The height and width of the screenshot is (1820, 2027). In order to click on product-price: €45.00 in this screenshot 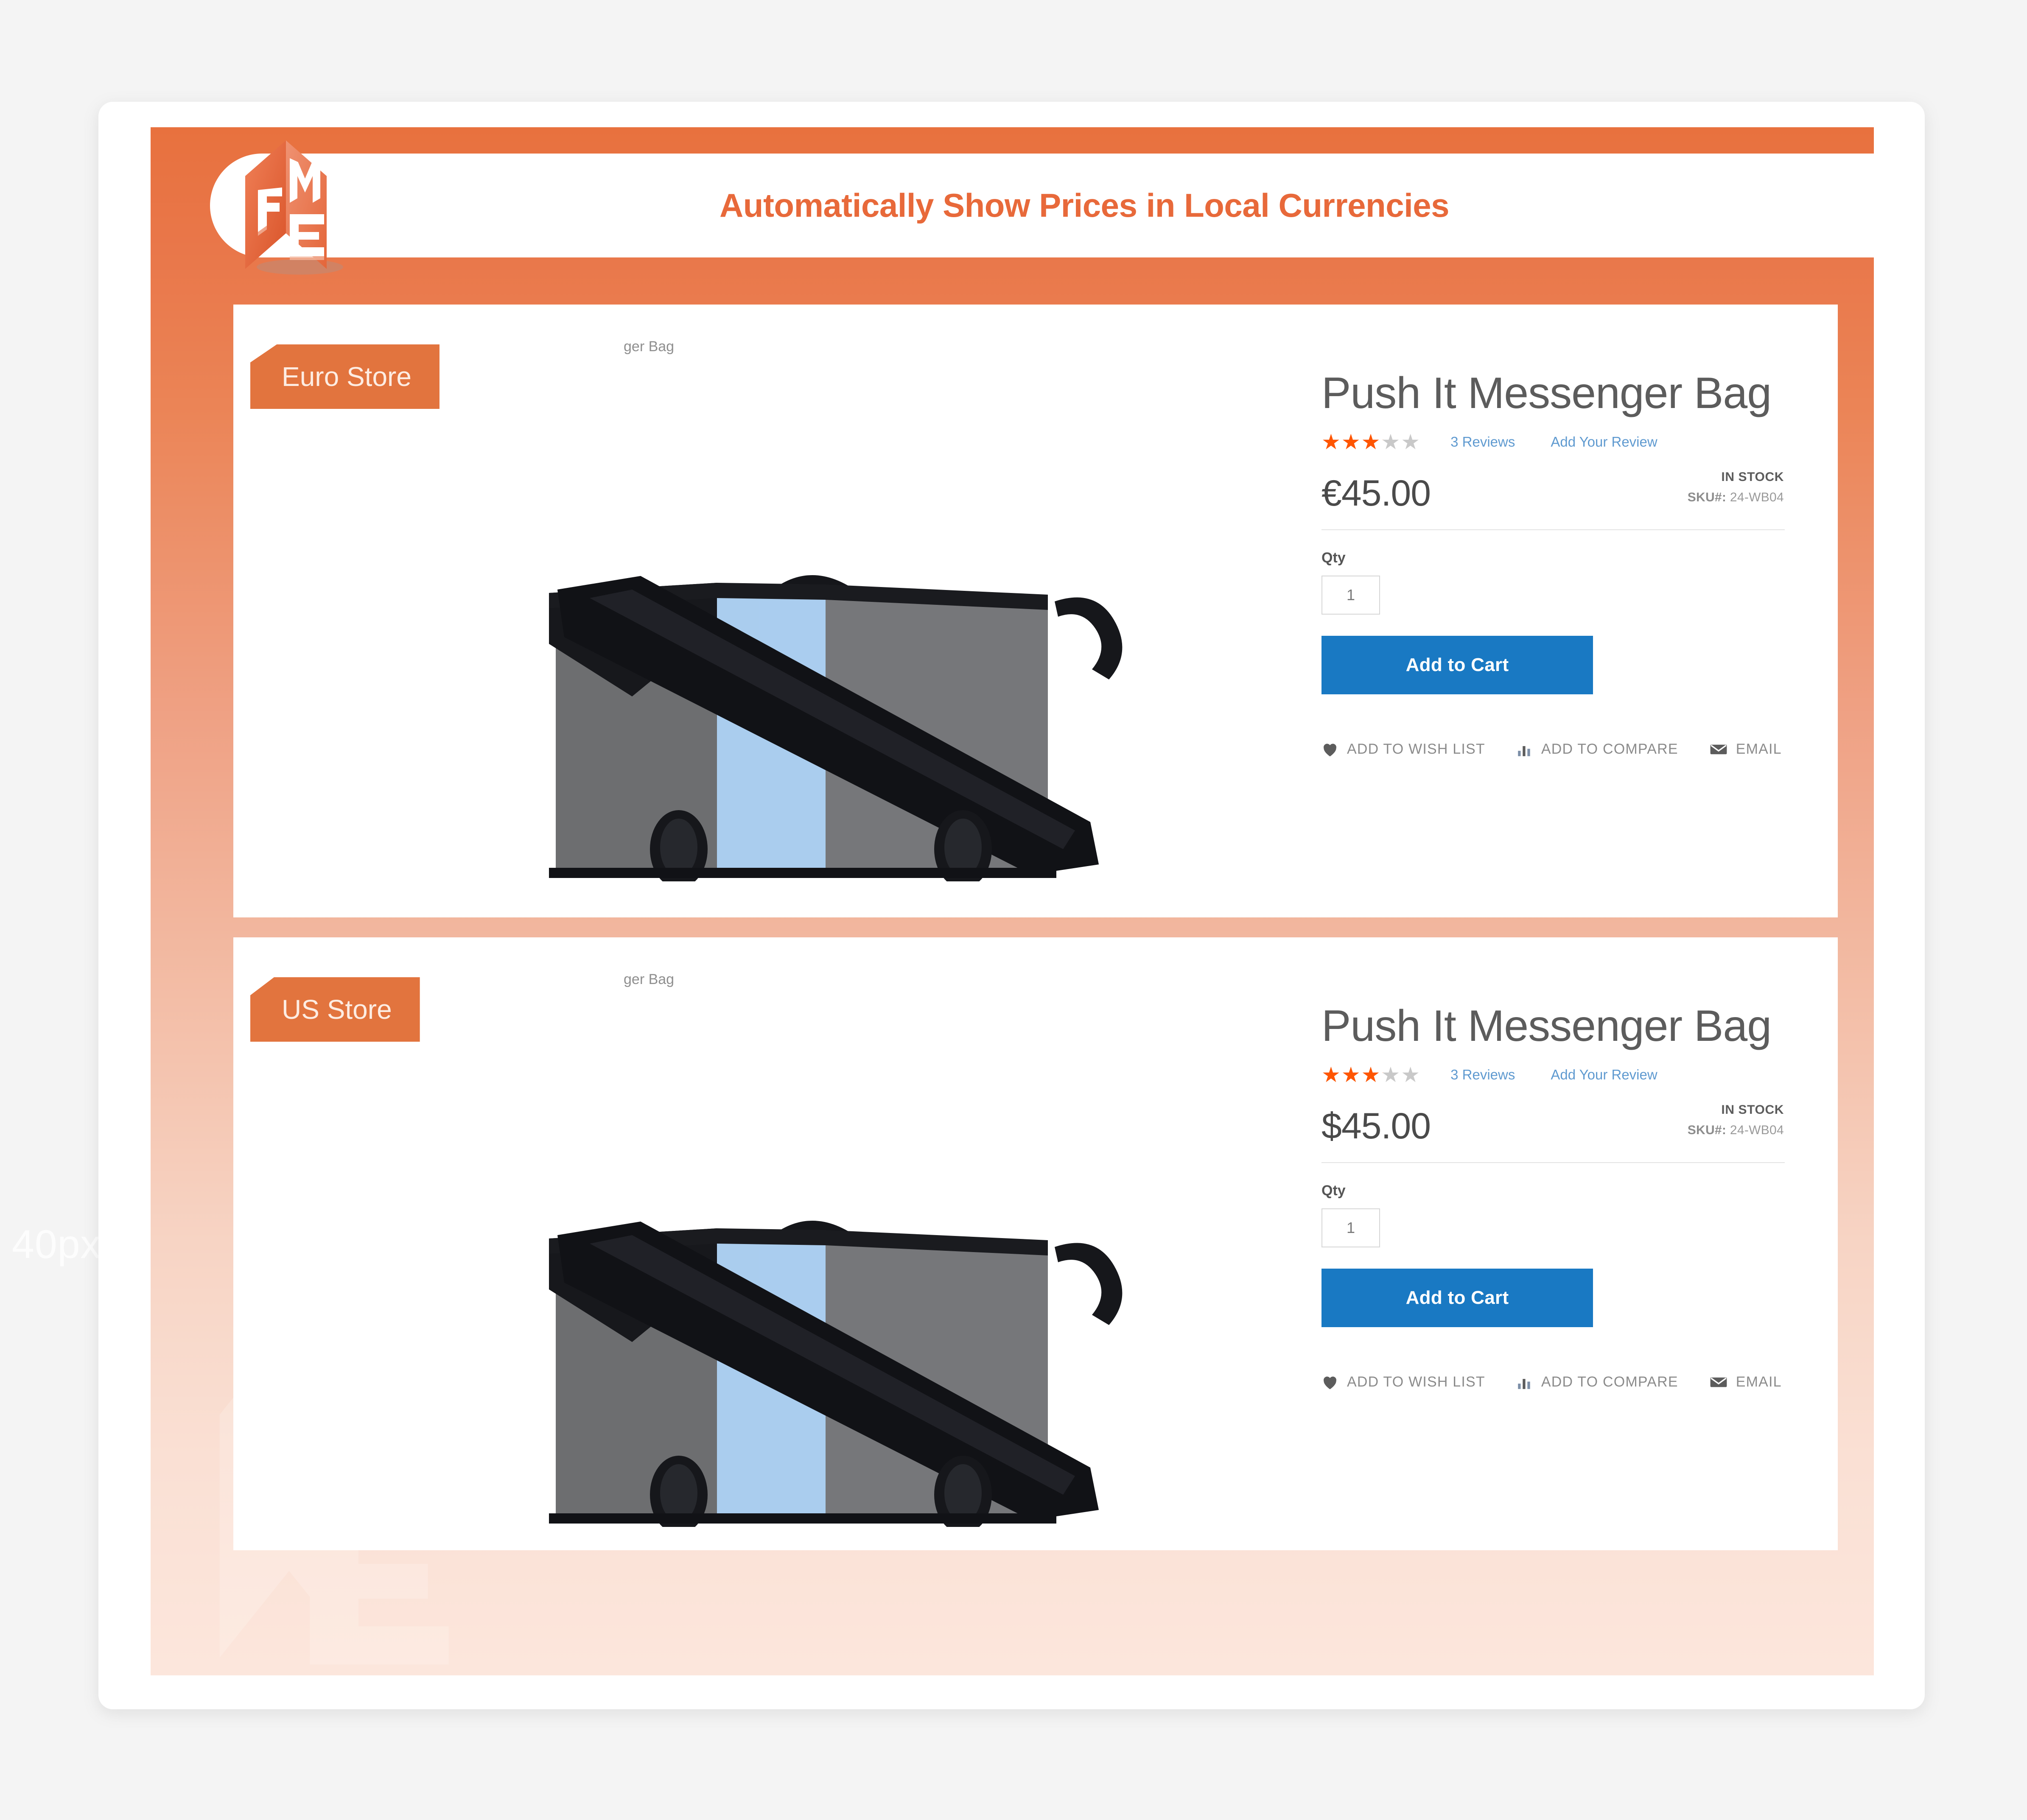, I will do `click(1376, 493)`.